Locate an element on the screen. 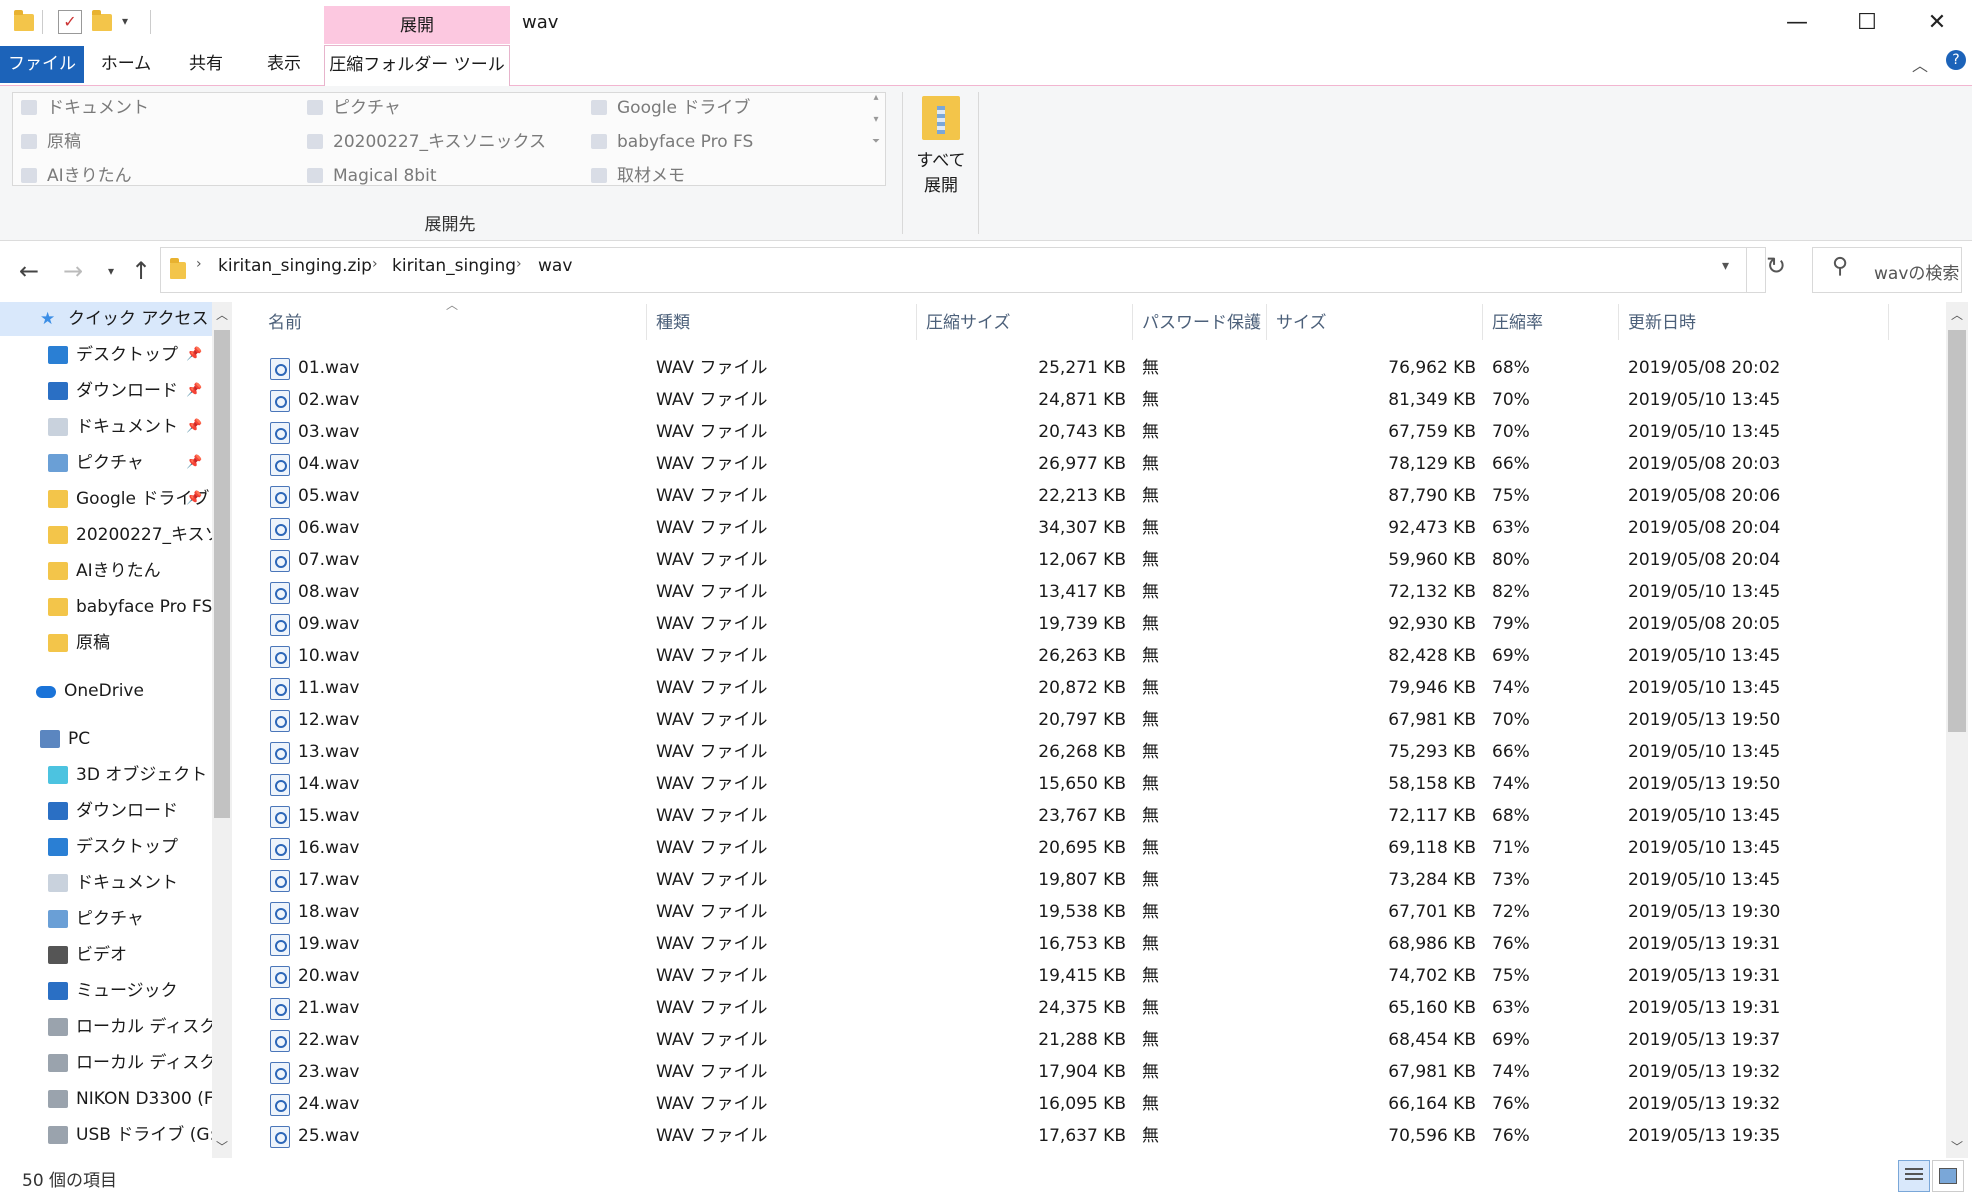 The width and height of the screenshot is (1972, 1195). column-header-type: 種類 is located at coordinates (673, 323).